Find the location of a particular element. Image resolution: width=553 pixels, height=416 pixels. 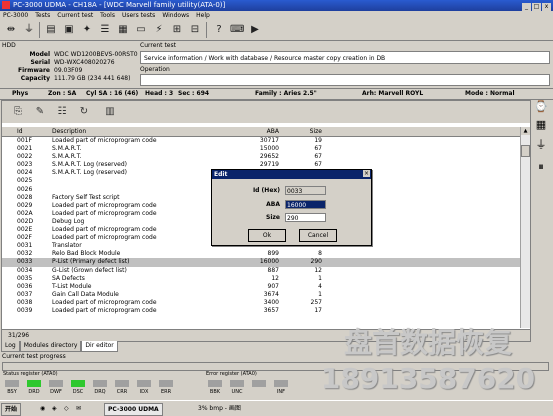

cell-id: 0022 is located at coordinates (25, 157).